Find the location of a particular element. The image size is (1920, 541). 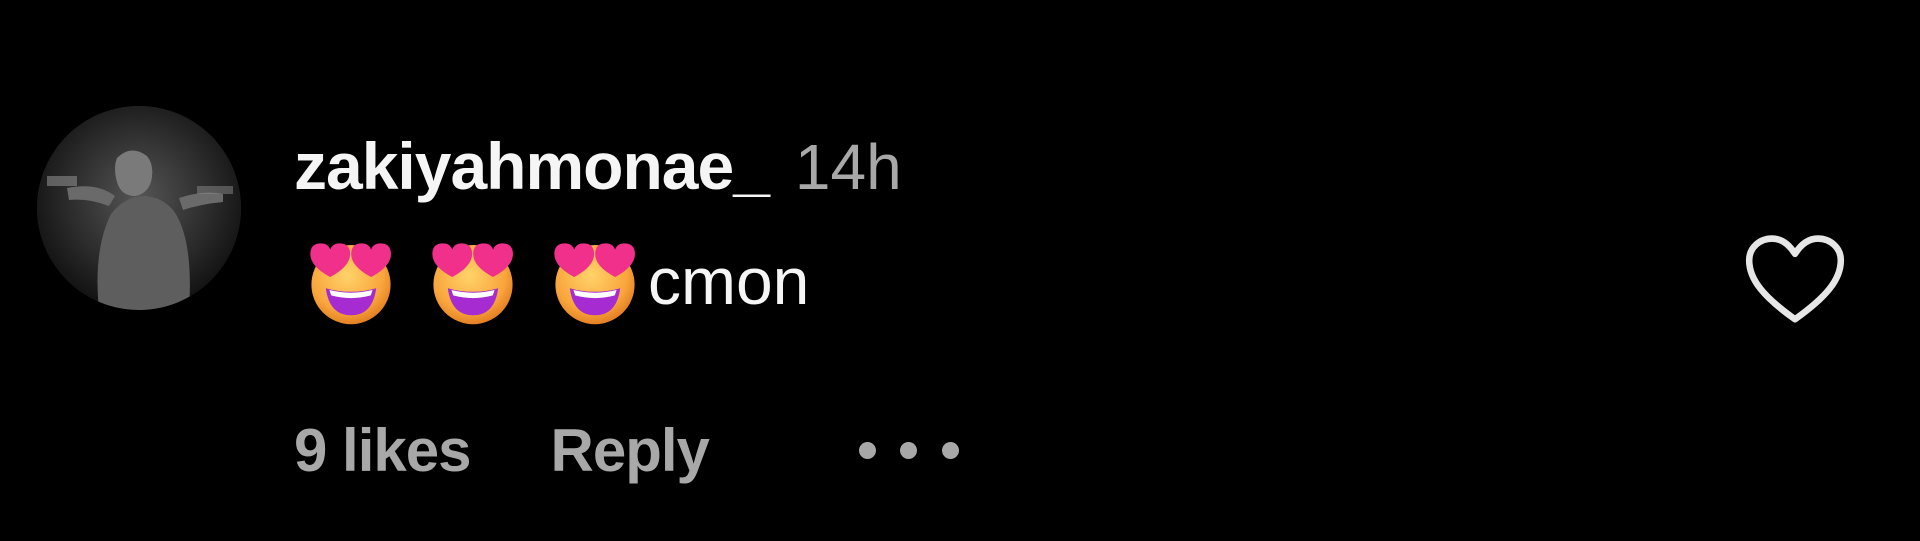

heart-outline-icon is located at coordinates (1795, 279).